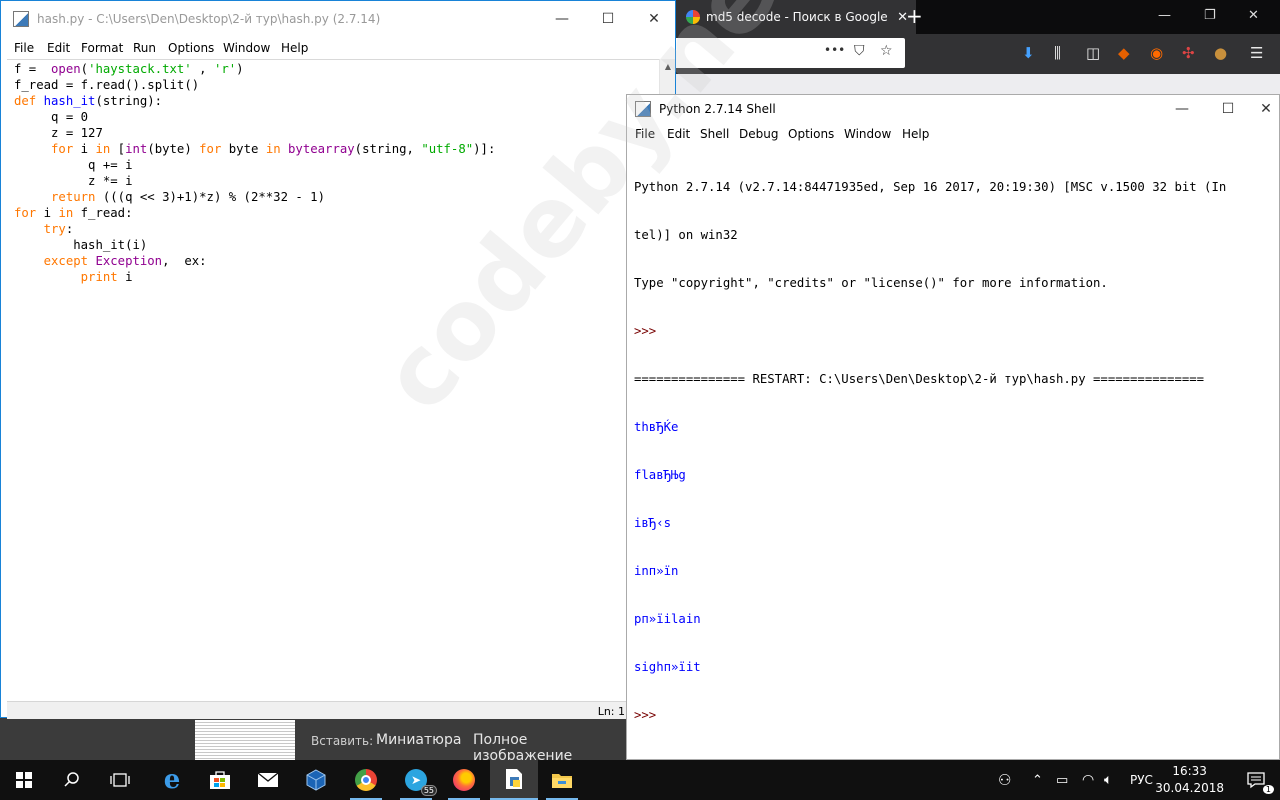 Image resolution: width=1280 pixels, height=800 pixels. Describe the element at coordinates (1141, 780) in the screenshot. I see `input-language: РУС` at that location.